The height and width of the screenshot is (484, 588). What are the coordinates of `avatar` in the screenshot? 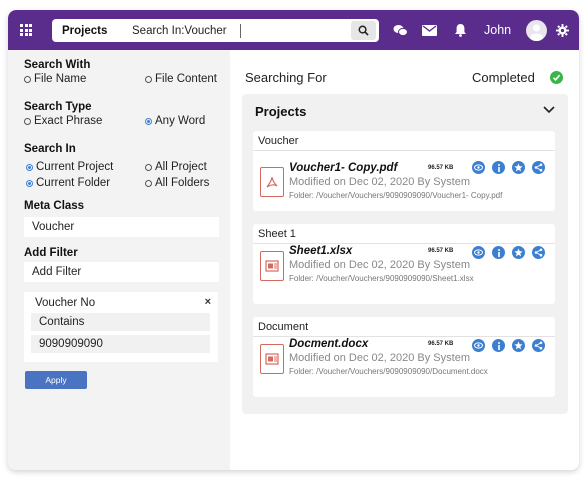 It's located at (536, 30).